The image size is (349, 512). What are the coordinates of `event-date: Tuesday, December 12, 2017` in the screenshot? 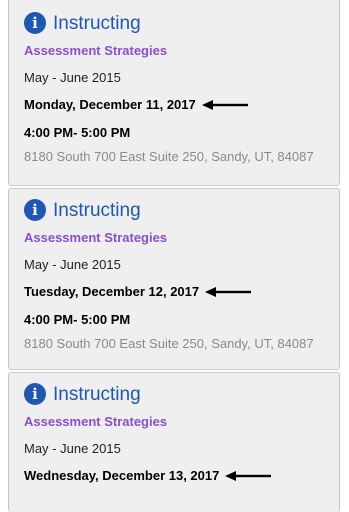 It's located at (112, 291).